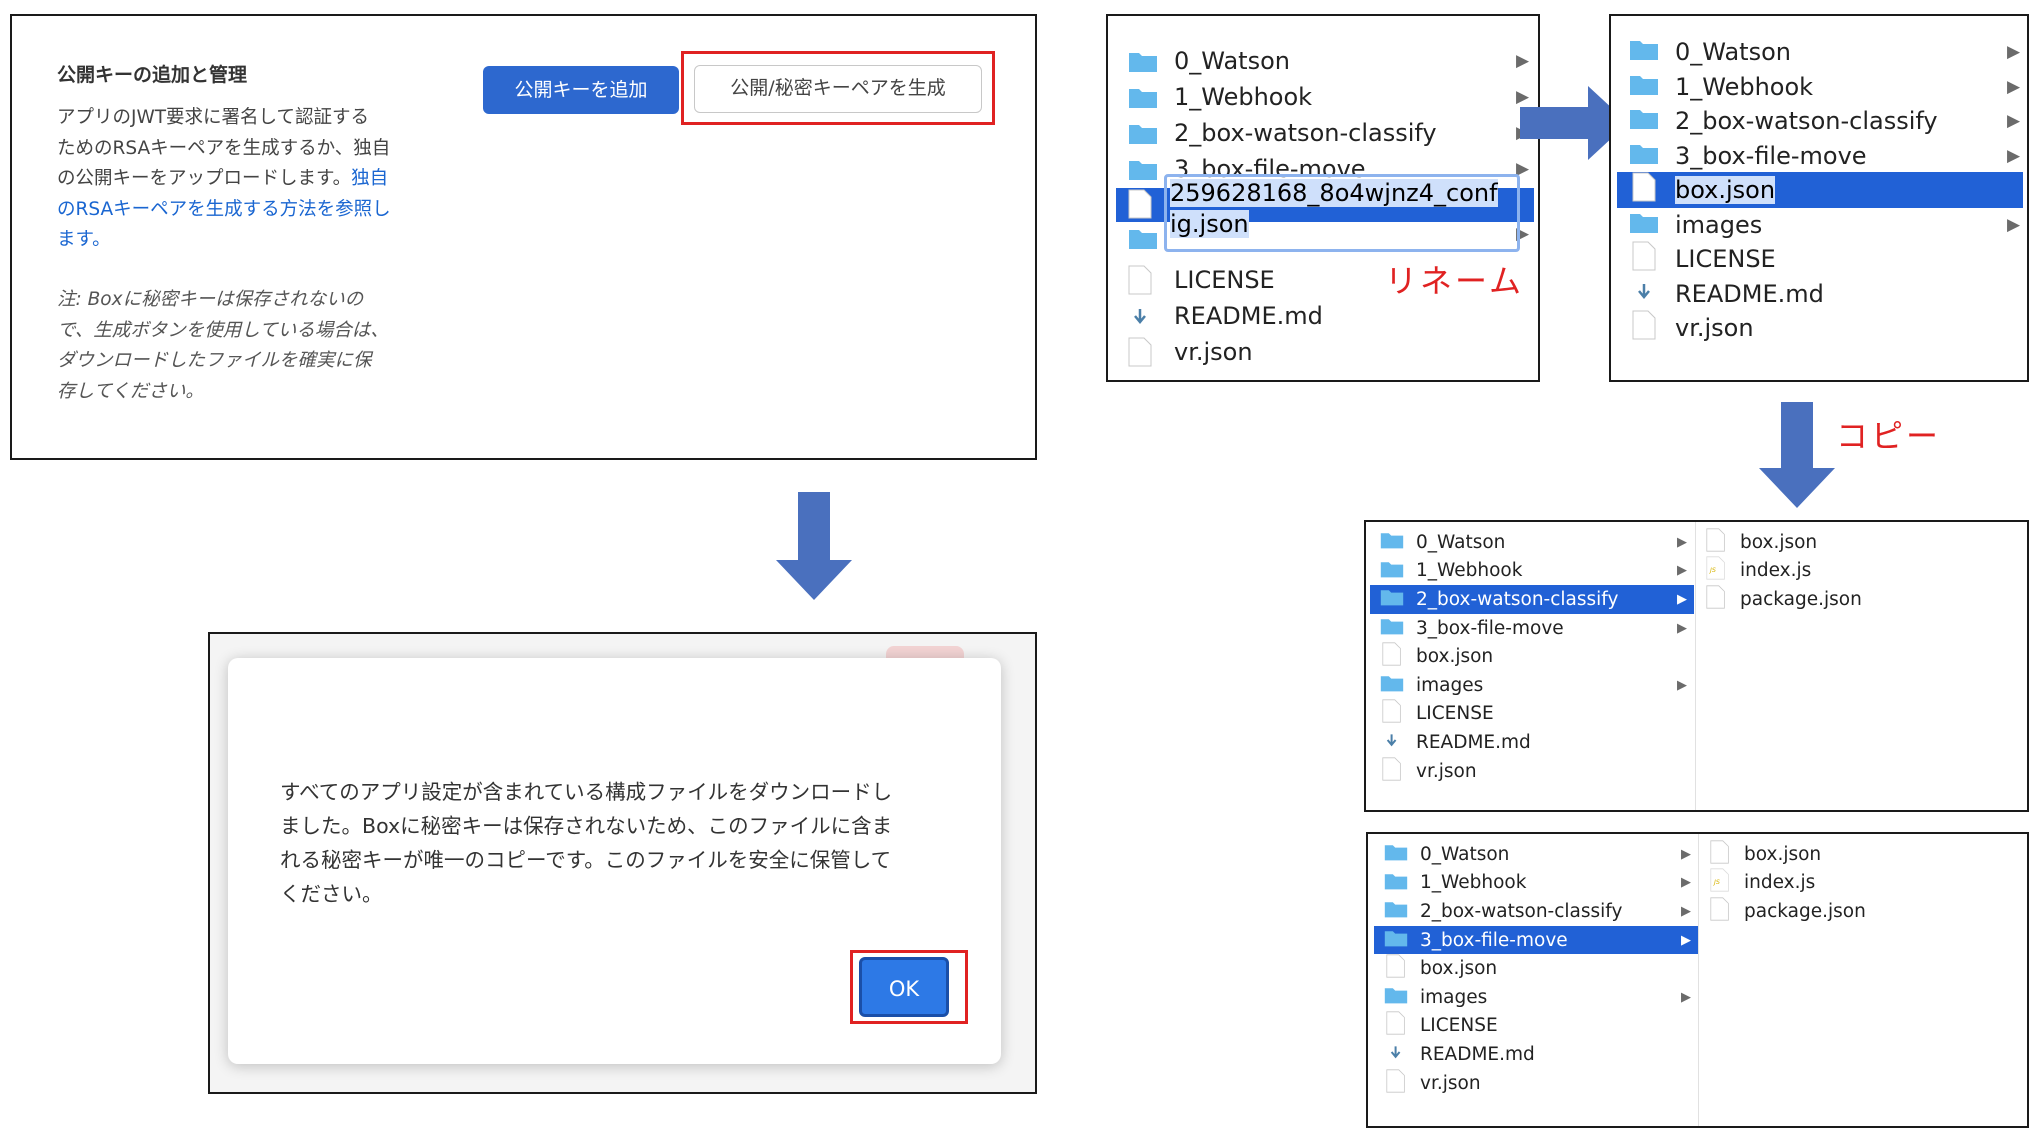 The image size is (2038, 1142). I want to click on key-panel-heading: 公開キーの追加と管理, so click(152, 75).